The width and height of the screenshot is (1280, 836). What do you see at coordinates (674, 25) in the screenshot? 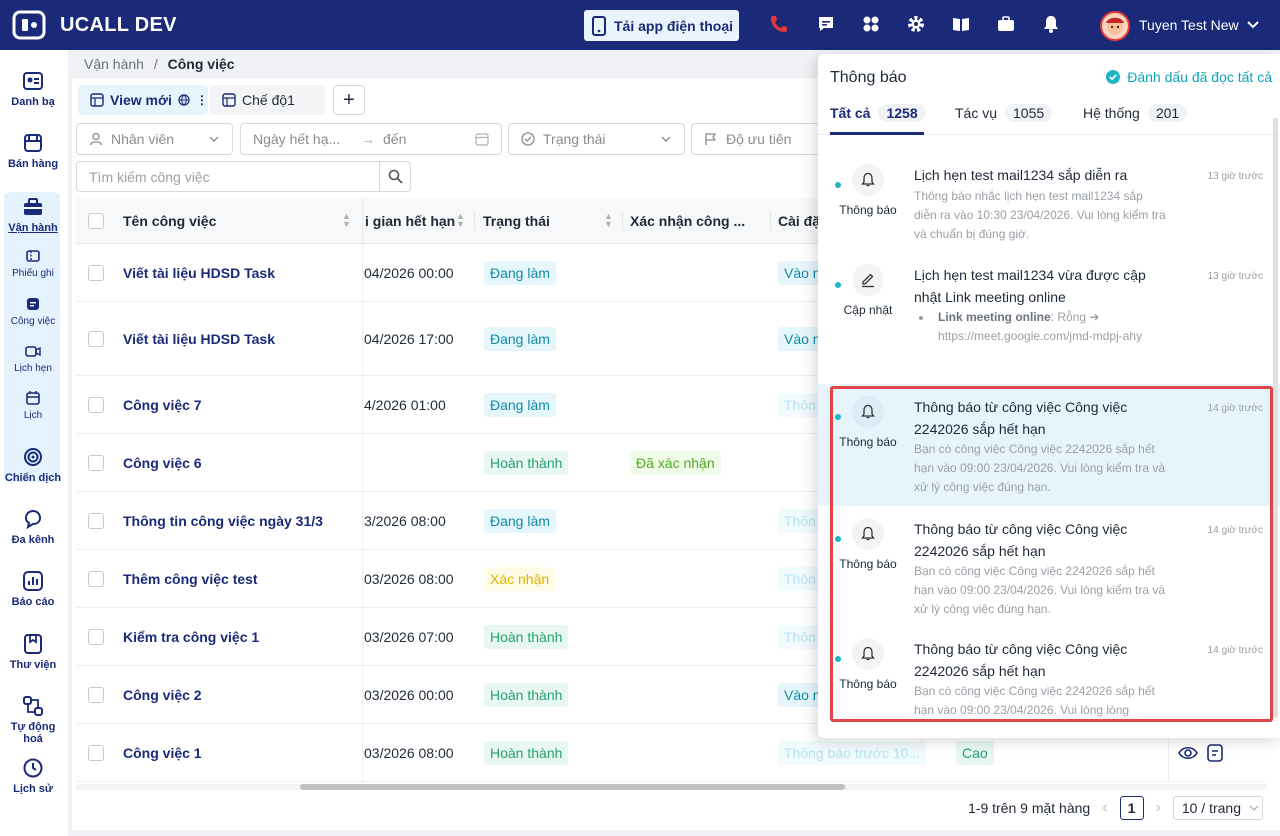
I see `download-app-label: Tải app điện thoại` at bounding box center [674, 25].